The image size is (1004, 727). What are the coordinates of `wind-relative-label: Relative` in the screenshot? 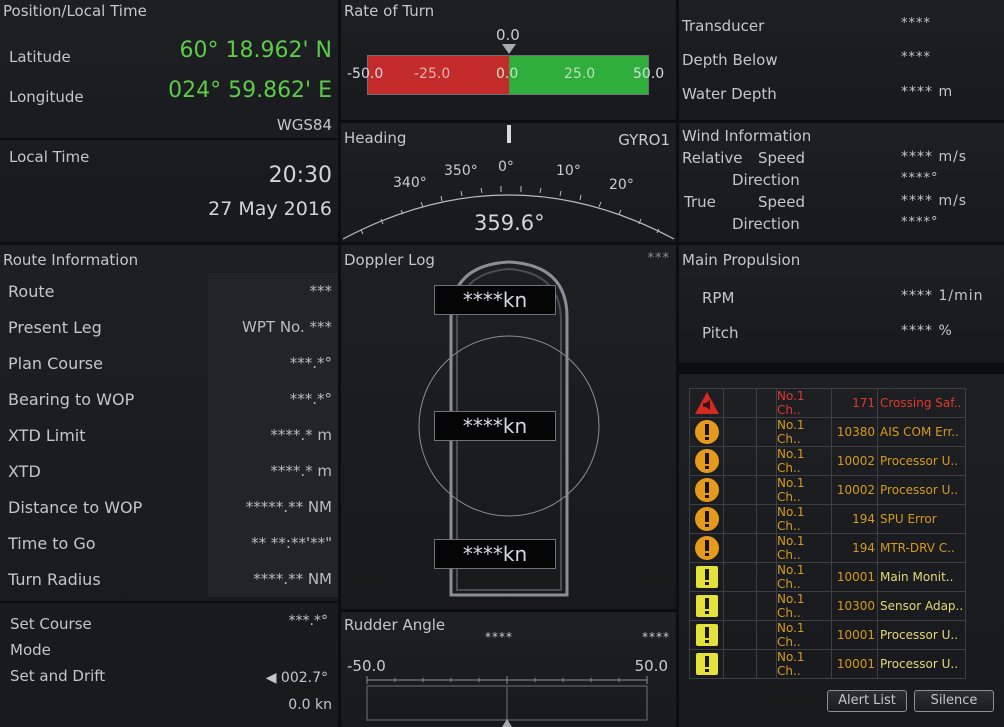 It's located at (712, 158).